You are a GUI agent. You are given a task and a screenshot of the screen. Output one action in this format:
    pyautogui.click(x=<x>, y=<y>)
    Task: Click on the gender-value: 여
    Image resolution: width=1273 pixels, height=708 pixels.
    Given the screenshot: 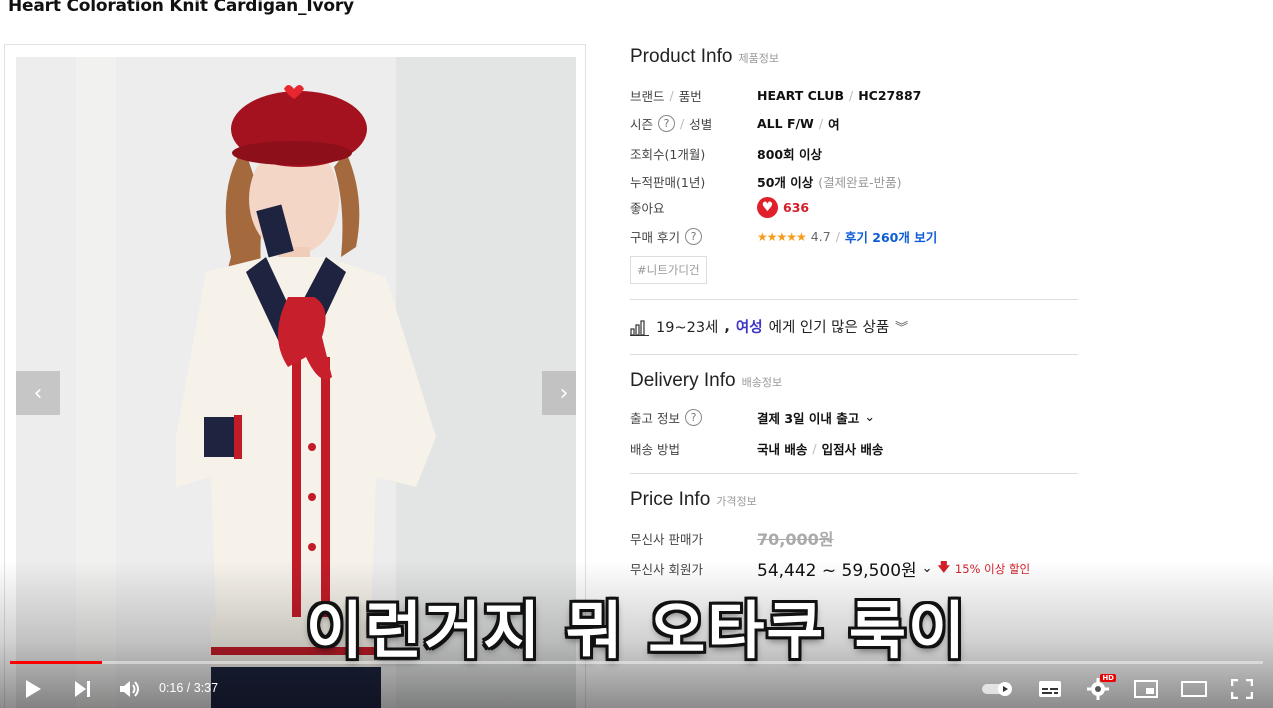 What is the action you would take?
    pyautogui.click(x=834, y=124)
    